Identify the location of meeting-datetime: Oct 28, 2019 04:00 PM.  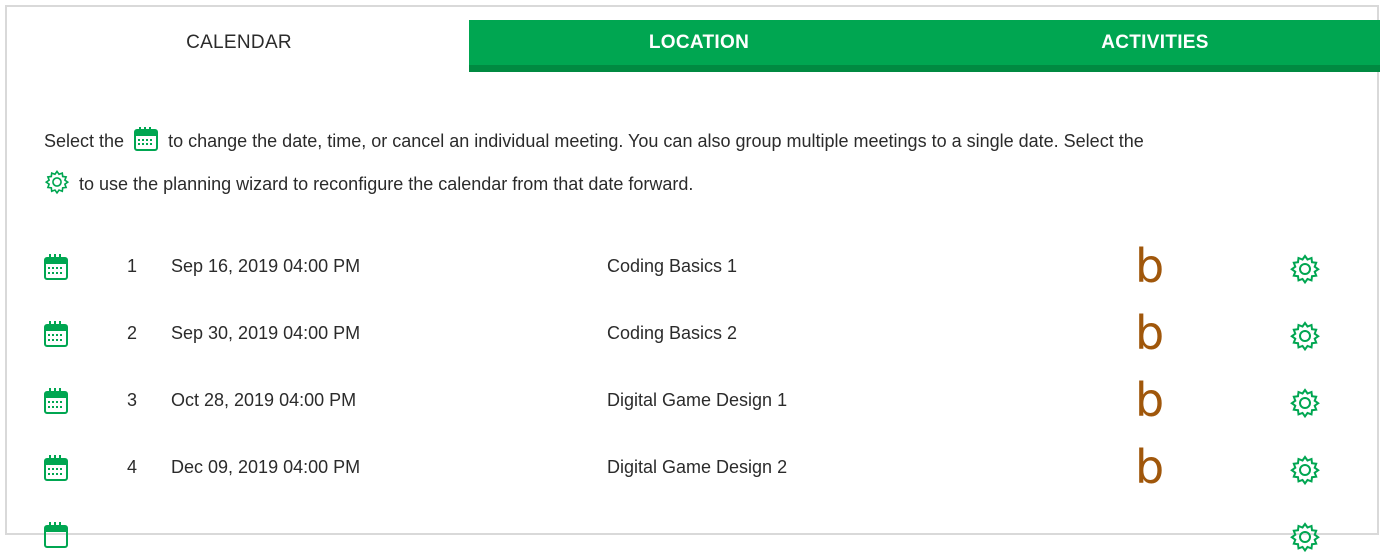
(264, 400).